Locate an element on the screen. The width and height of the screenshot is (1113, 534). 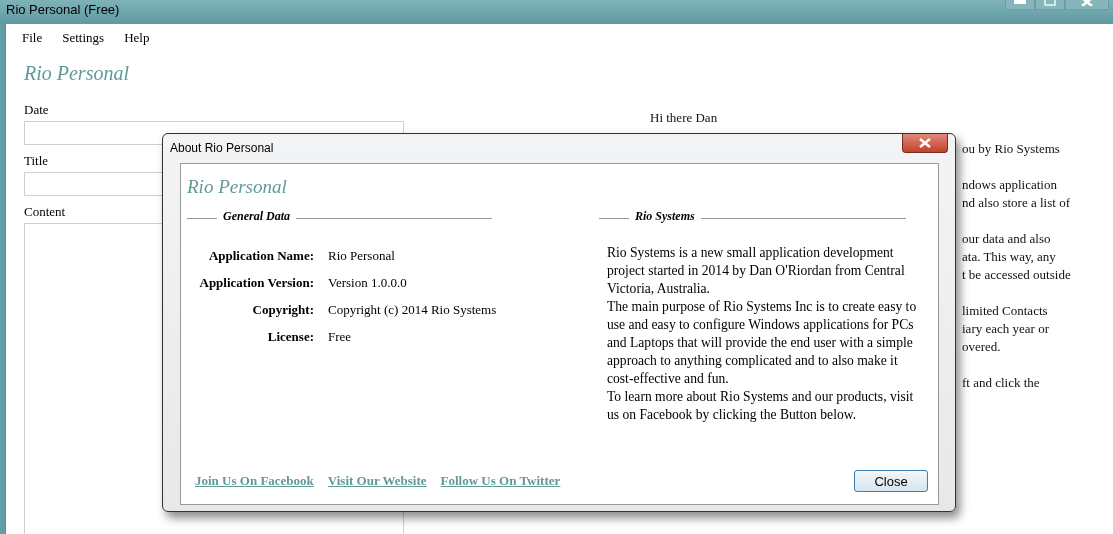
app-title: Rio Personal is located at coordinates (76, 73).